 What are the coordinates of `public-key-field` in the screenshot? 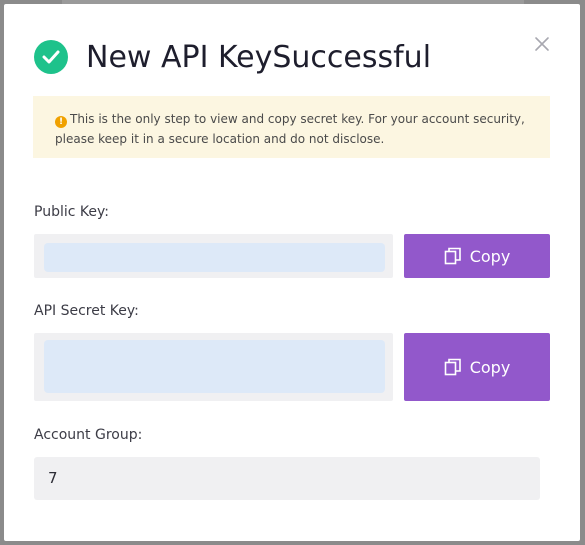 It's located at (213, 256).